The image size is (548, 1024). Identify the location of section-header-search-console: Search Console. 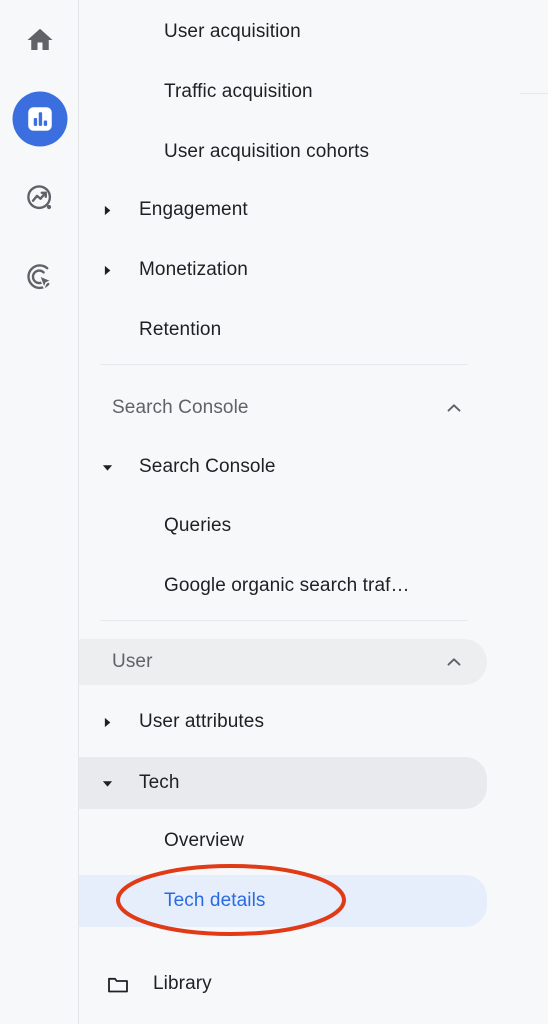
(283, 408).